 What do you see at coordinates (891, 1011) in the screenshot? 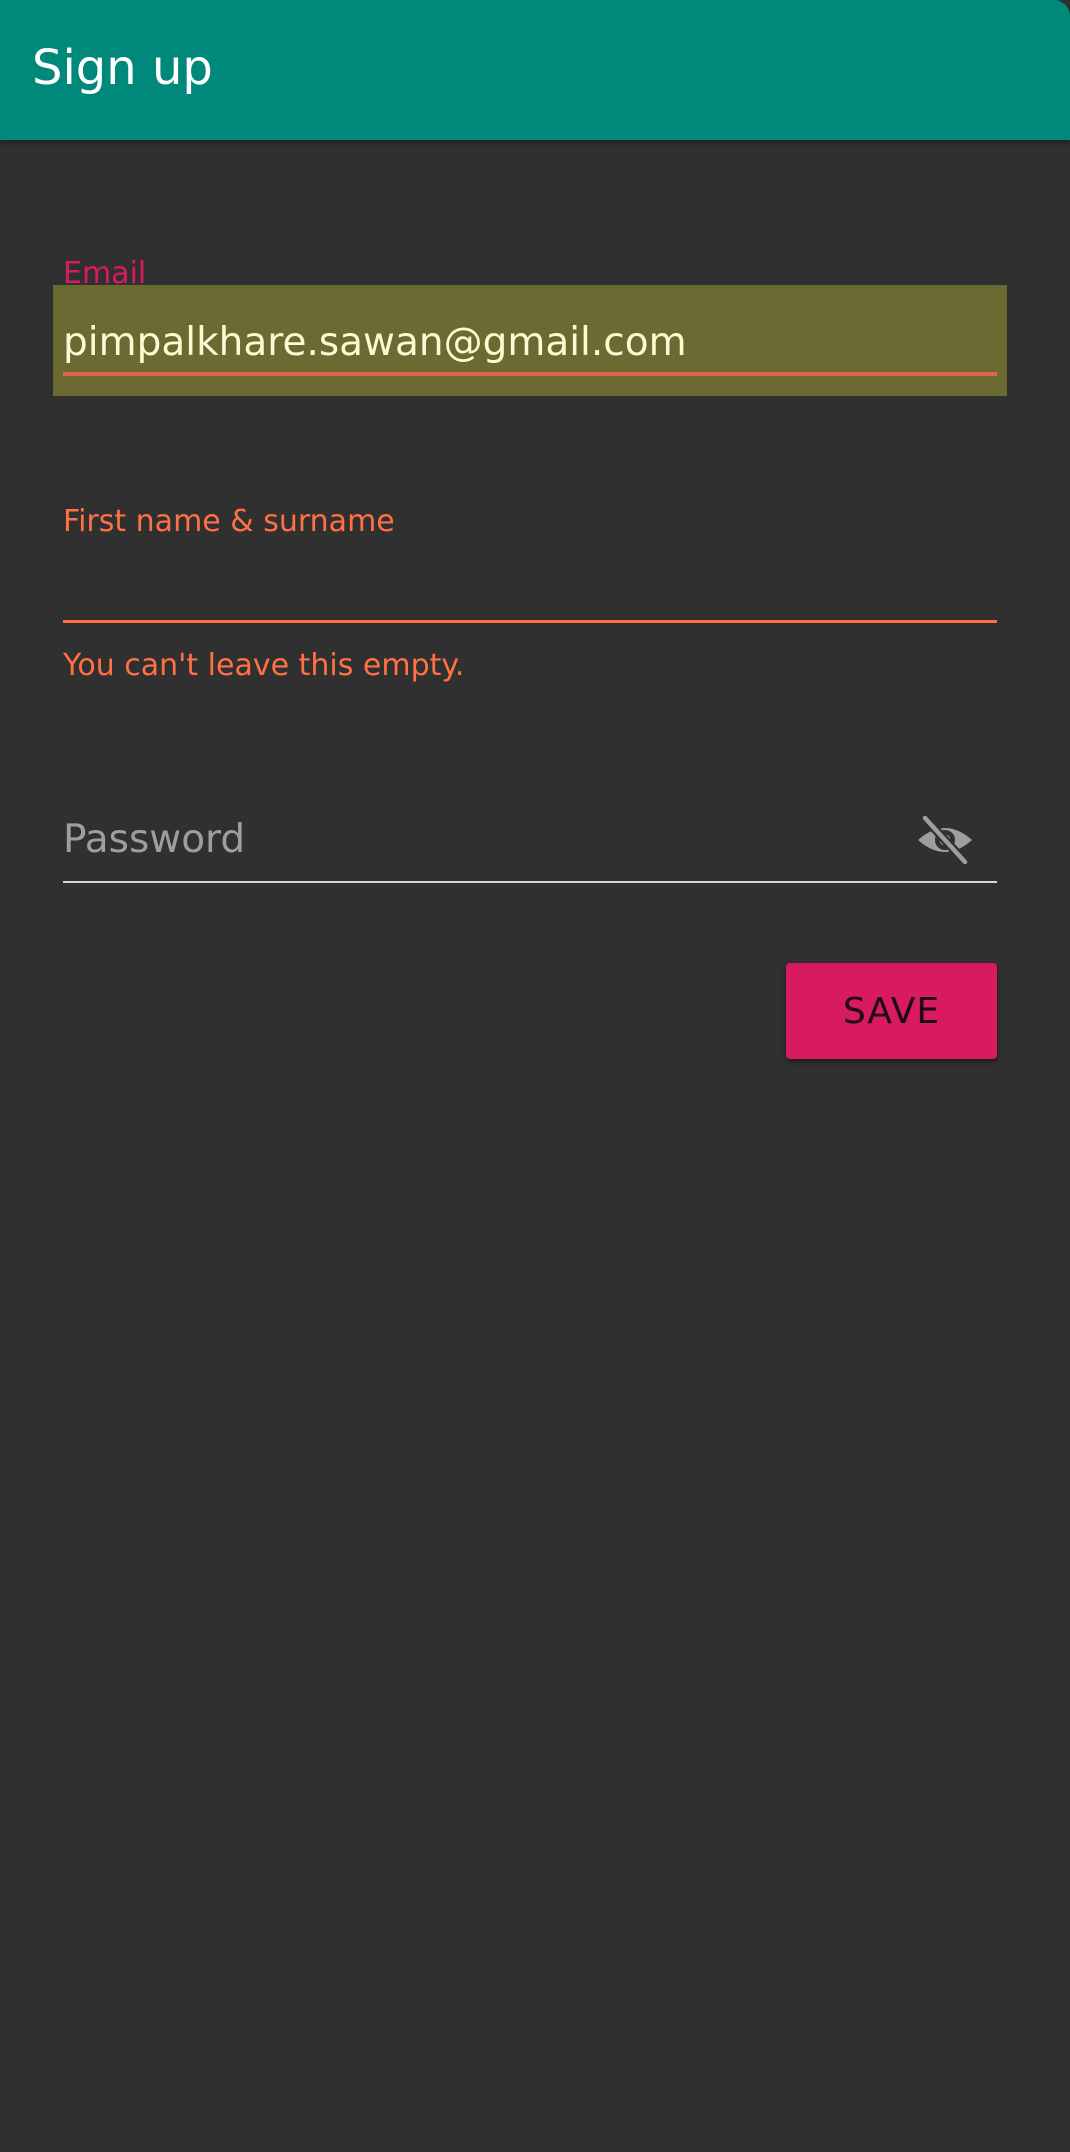
I see `save-button: SAVE` at bounding box center [891, 1011].